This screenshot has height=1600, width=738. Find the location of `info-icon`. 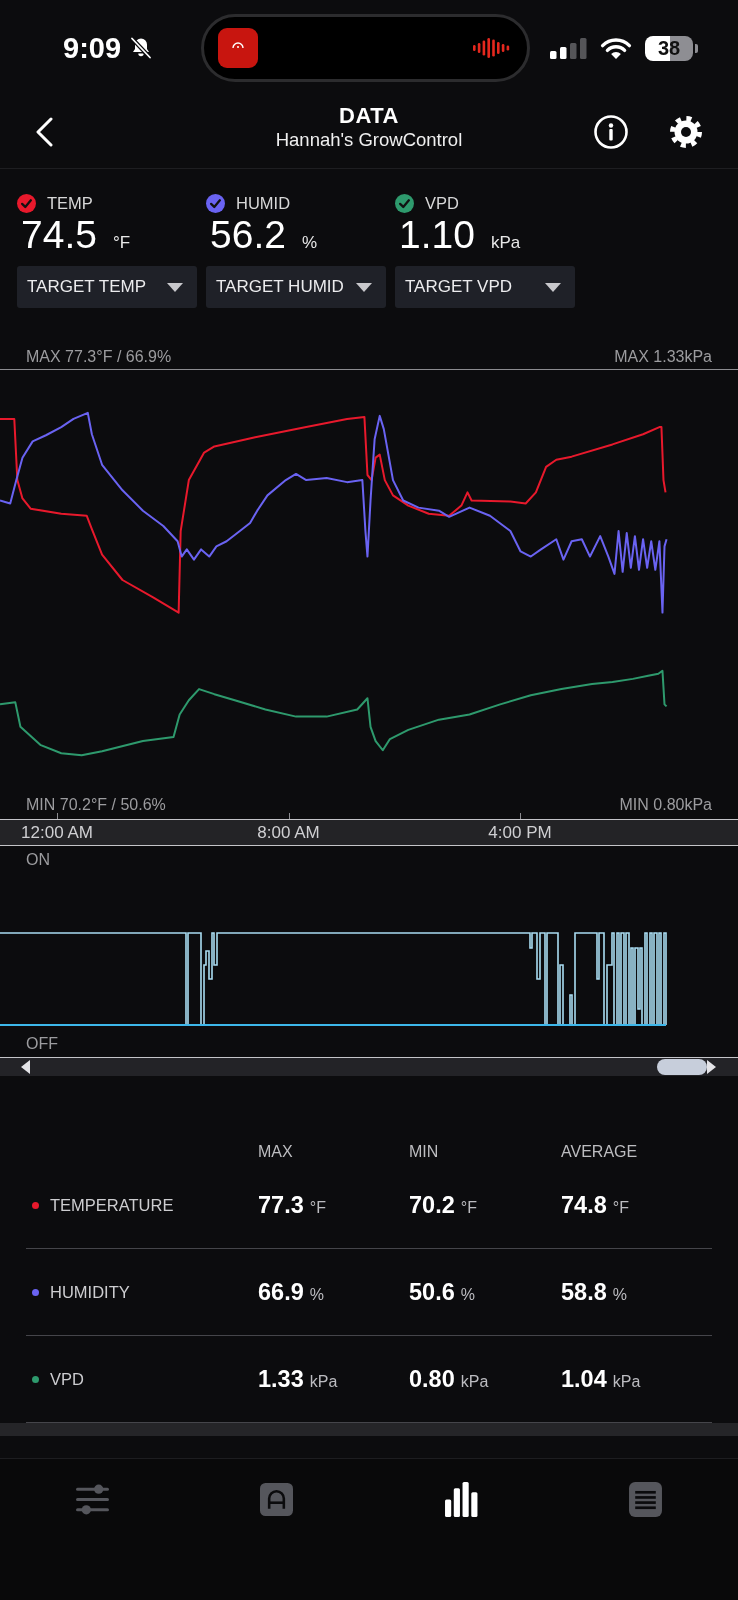

info-icon is located at coordinates (611, 132).